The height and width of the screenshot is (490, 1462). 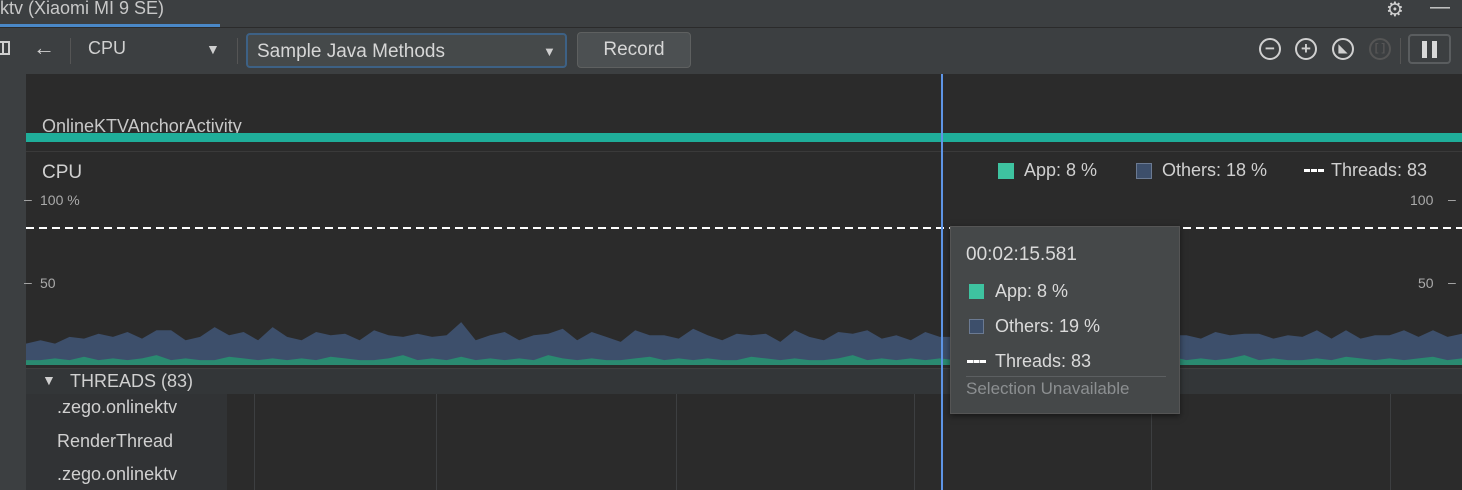 I want to click on zoom-in-icon: +, so click(x=1306, y=49).